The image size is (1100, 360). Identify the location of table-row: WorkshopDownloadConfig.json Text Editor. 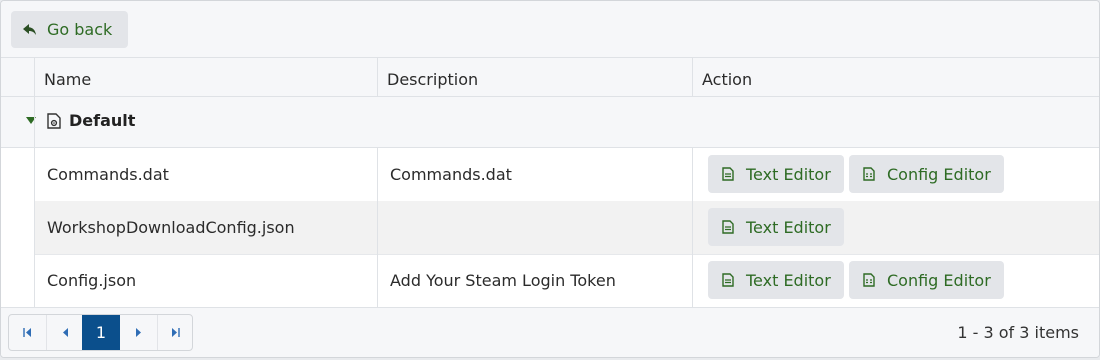
(566, 228).